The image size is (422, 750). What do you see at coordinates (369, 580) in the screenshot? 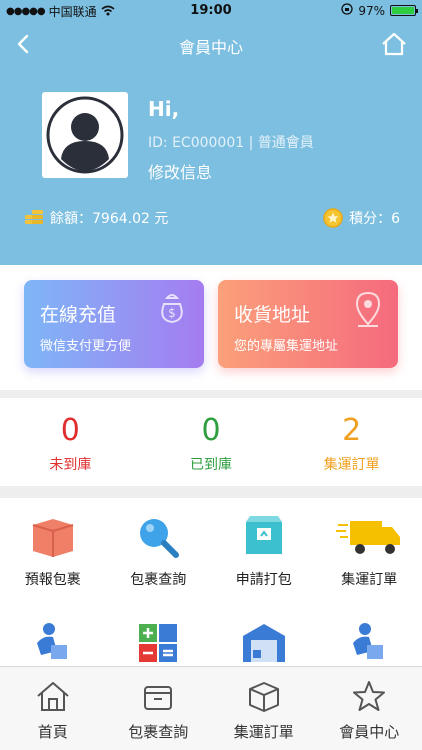
I see `grid-item-label: 集運訂單` at bounding box center [369, 580].